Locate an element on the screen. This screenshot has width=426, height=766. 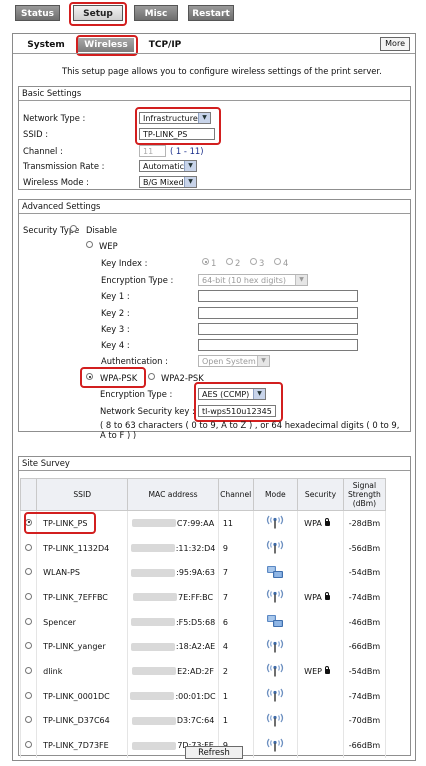
table-row: TP-LINK_7EFFBC 7E:FF:BC 7 WPA -74dBm is located at coordinates (203, 597).